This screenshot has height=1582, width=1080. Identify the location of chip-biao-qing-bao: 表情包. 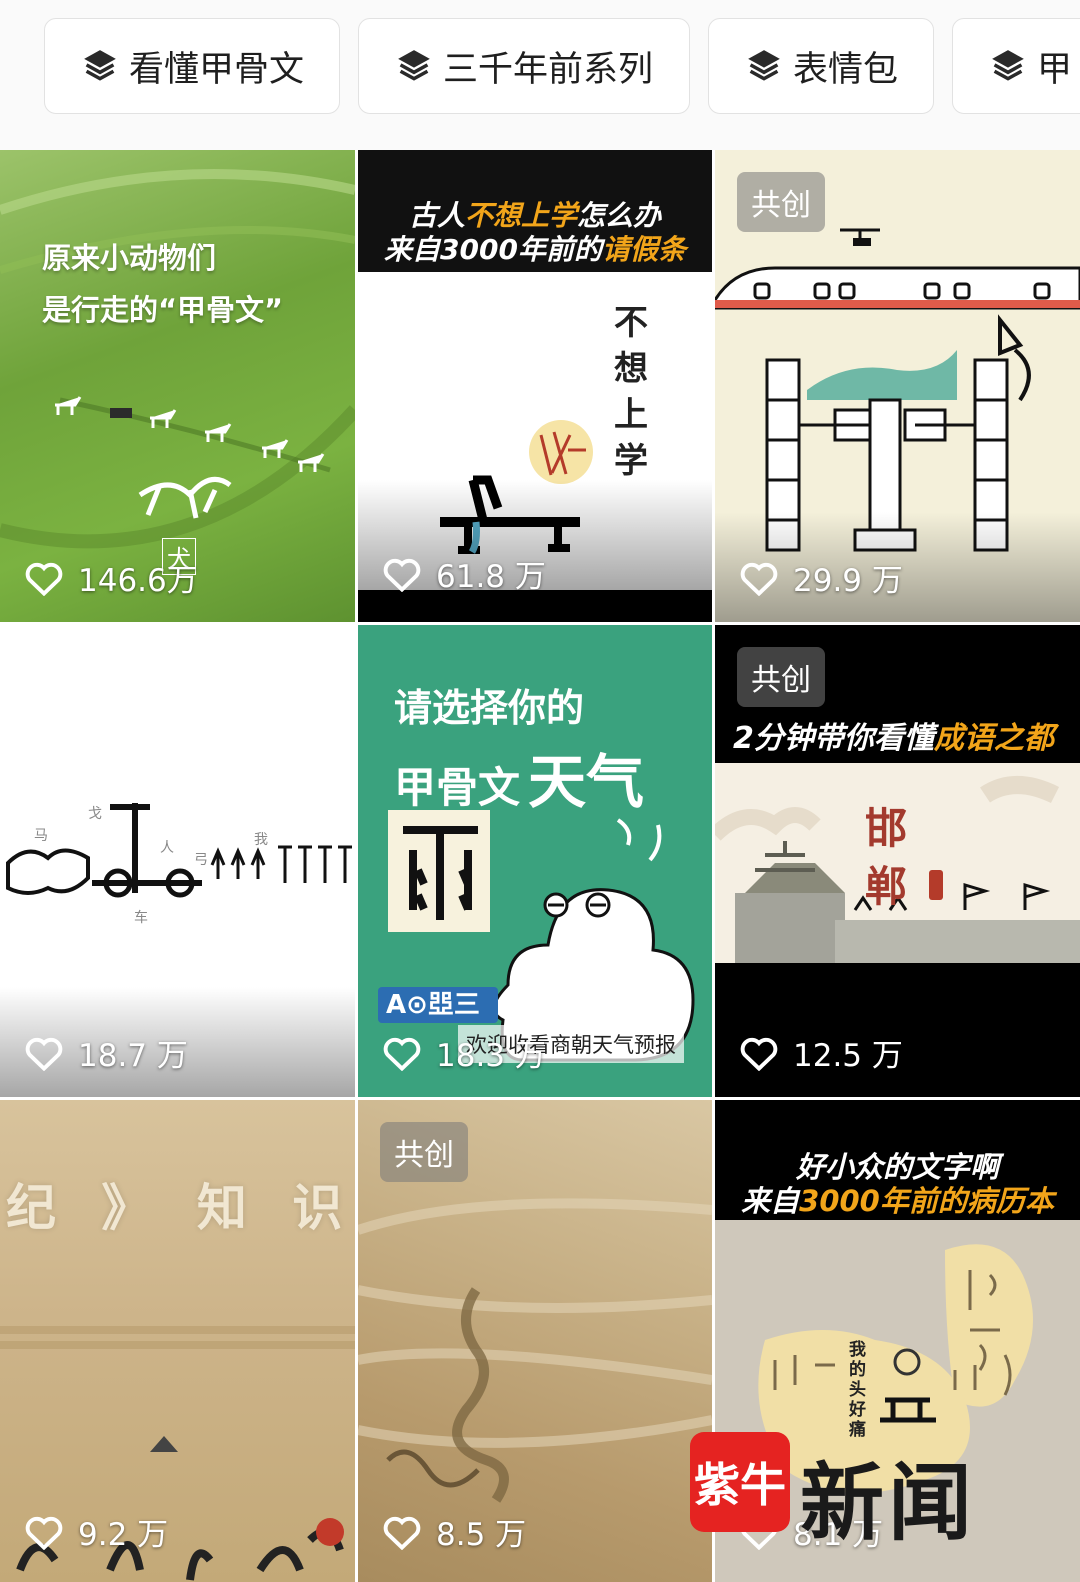
(821, 66).